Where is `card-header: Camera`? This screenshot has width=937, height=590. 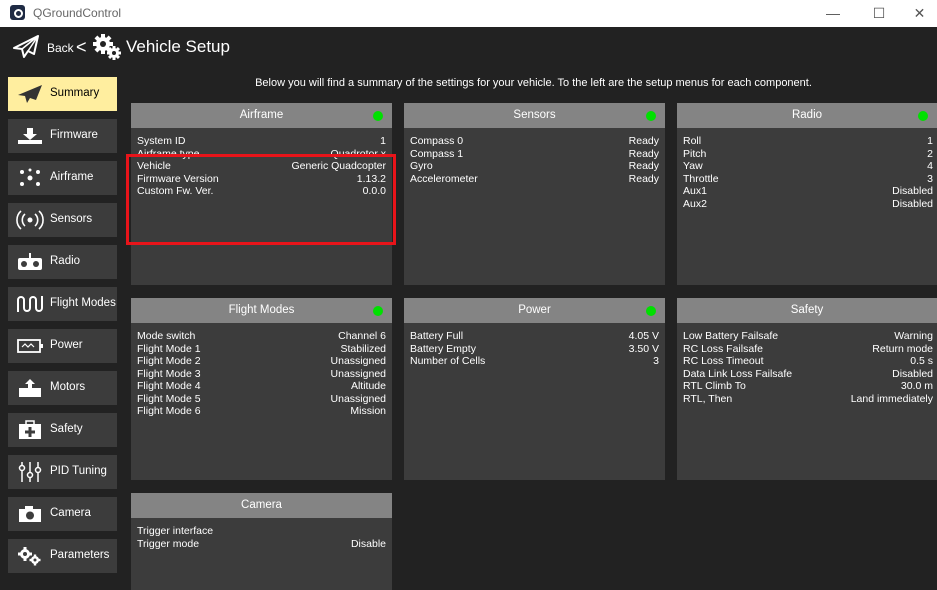 card-header: Camera is located at coordinates (261, 505).